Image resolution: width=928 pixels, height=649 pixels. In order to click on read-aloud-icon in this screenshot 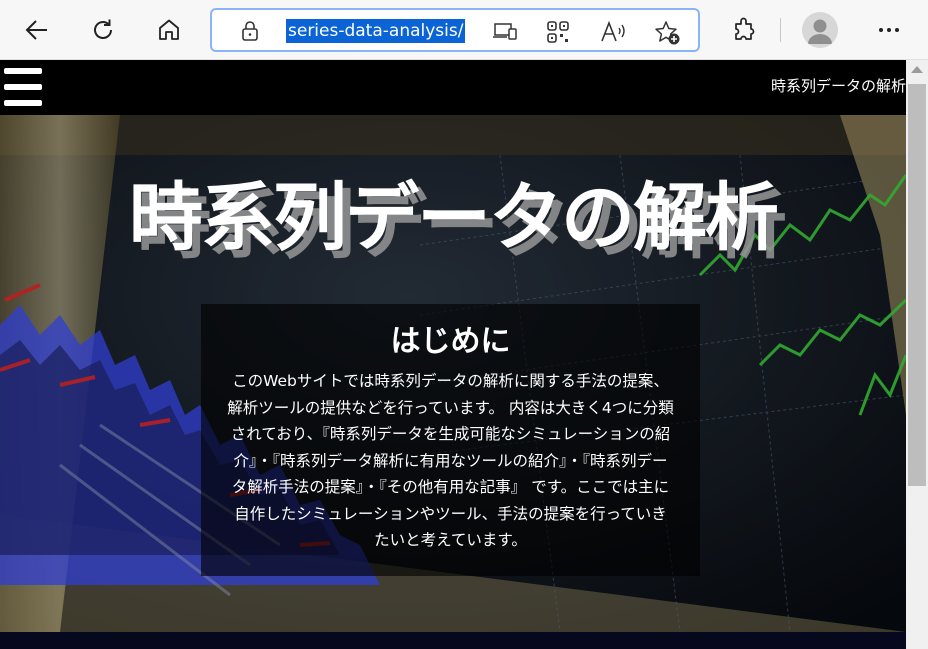, I will do `click(614, 32)`.